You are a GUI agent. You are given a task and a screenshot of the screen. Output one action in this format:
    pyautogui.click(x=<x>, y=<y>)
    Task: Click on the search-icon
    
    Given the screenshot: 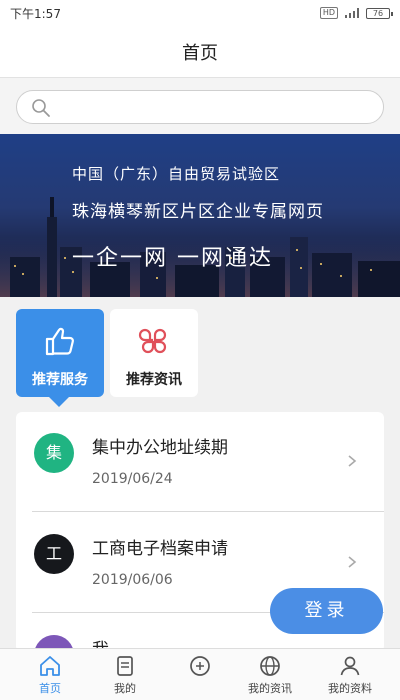 What is the action you would take?
    pyautogui.click(x=41, y=108)
    